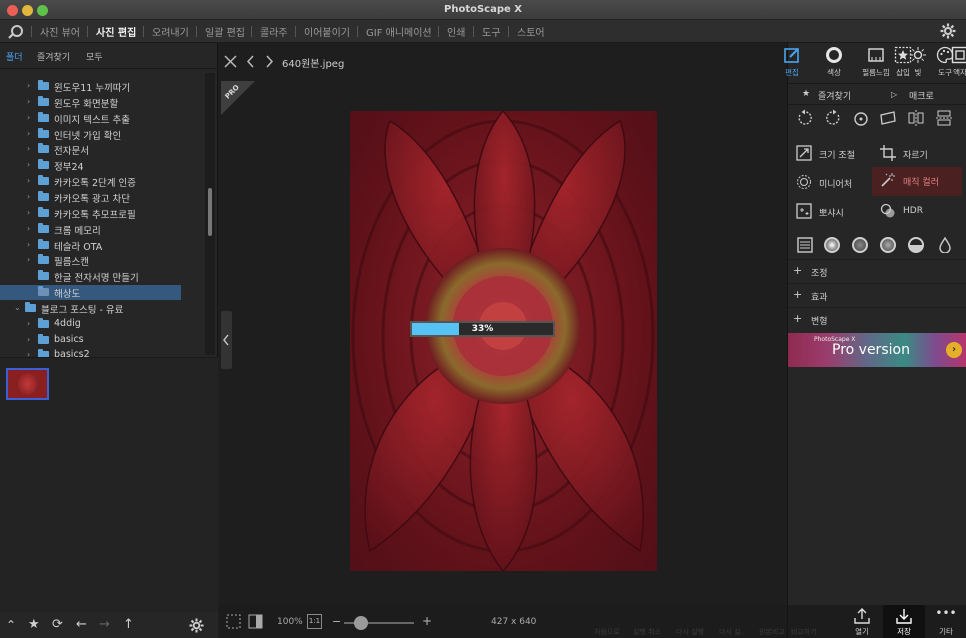  Describe the element at coordinates (877, 294) in the screenshot. I see `section-effects: + 효과` at that location.